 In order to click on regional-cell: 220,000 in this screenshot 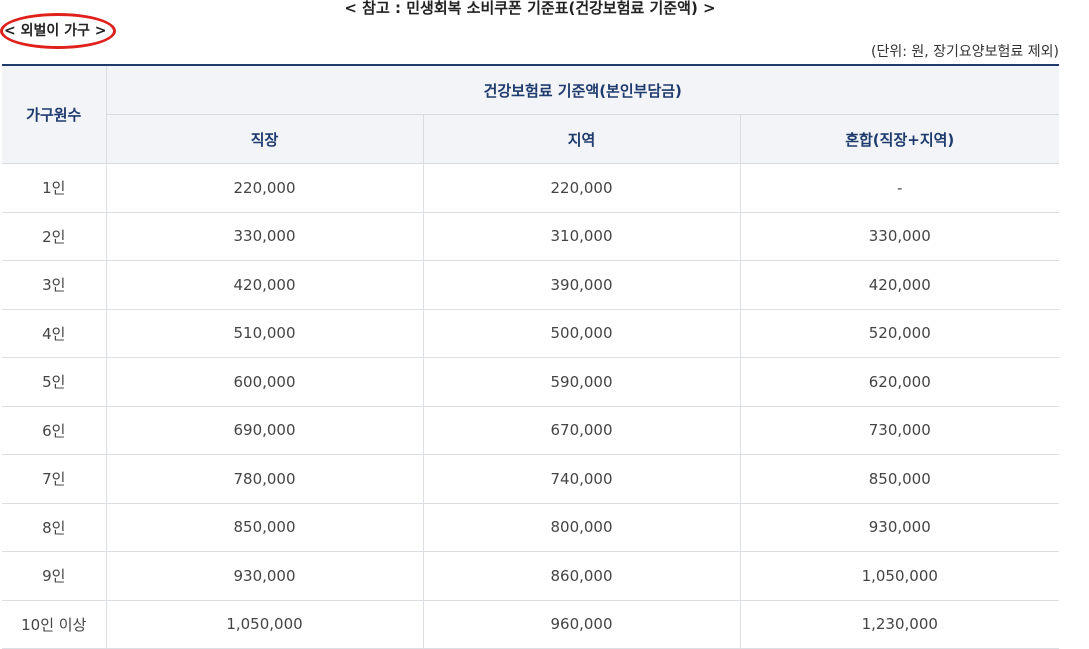, I will do `click(582, 188)`.